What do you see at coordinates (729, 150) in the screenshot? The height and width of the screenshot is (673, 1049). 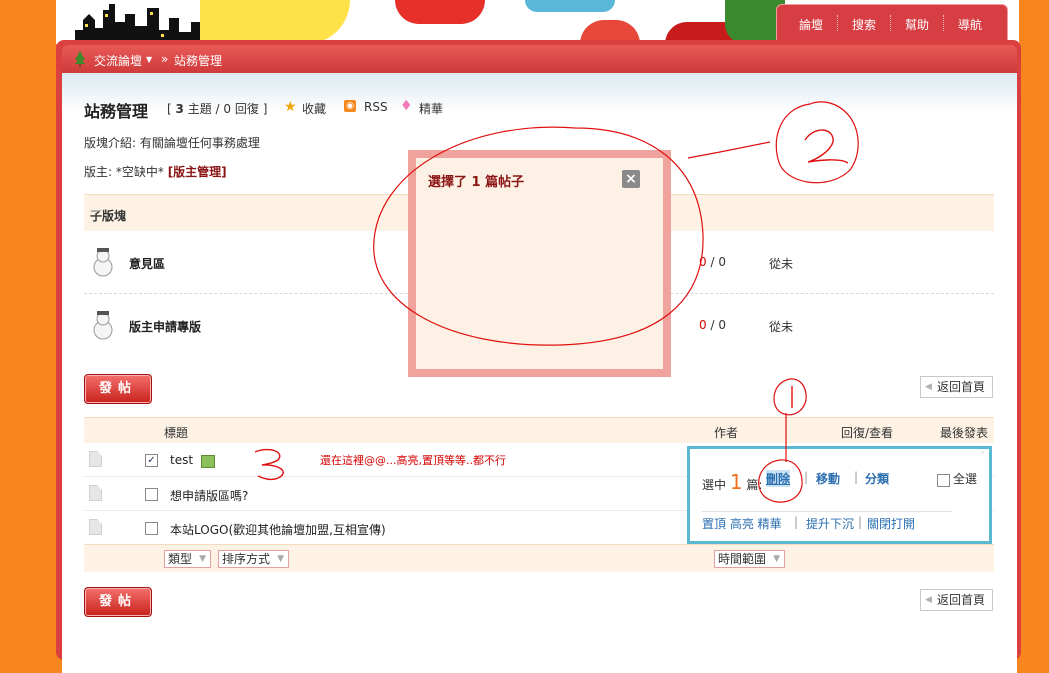 I see `annotation-line` at bounding box center [729, 150].